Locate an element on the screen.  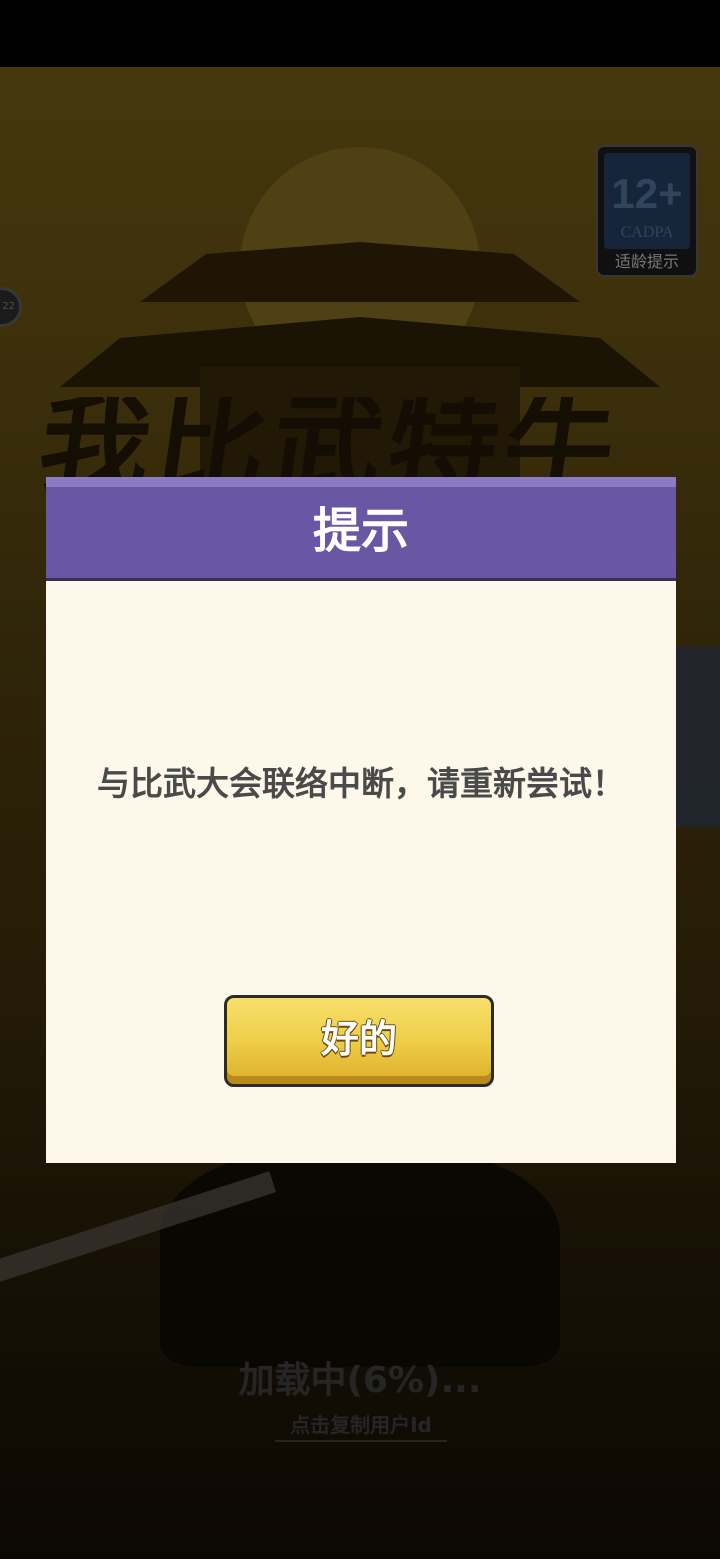
ok-button: 好的 is located at coordinates (359, 1041).